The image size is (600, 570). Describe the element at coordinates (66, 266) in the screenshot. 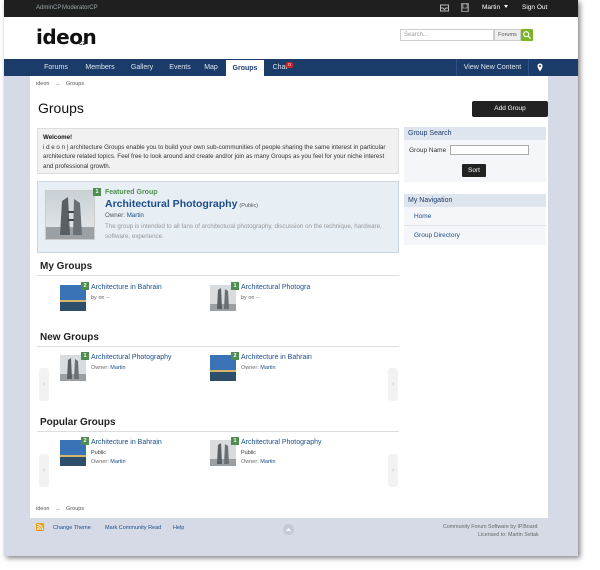

I see `my-groups-heading: My Groups` at that location.